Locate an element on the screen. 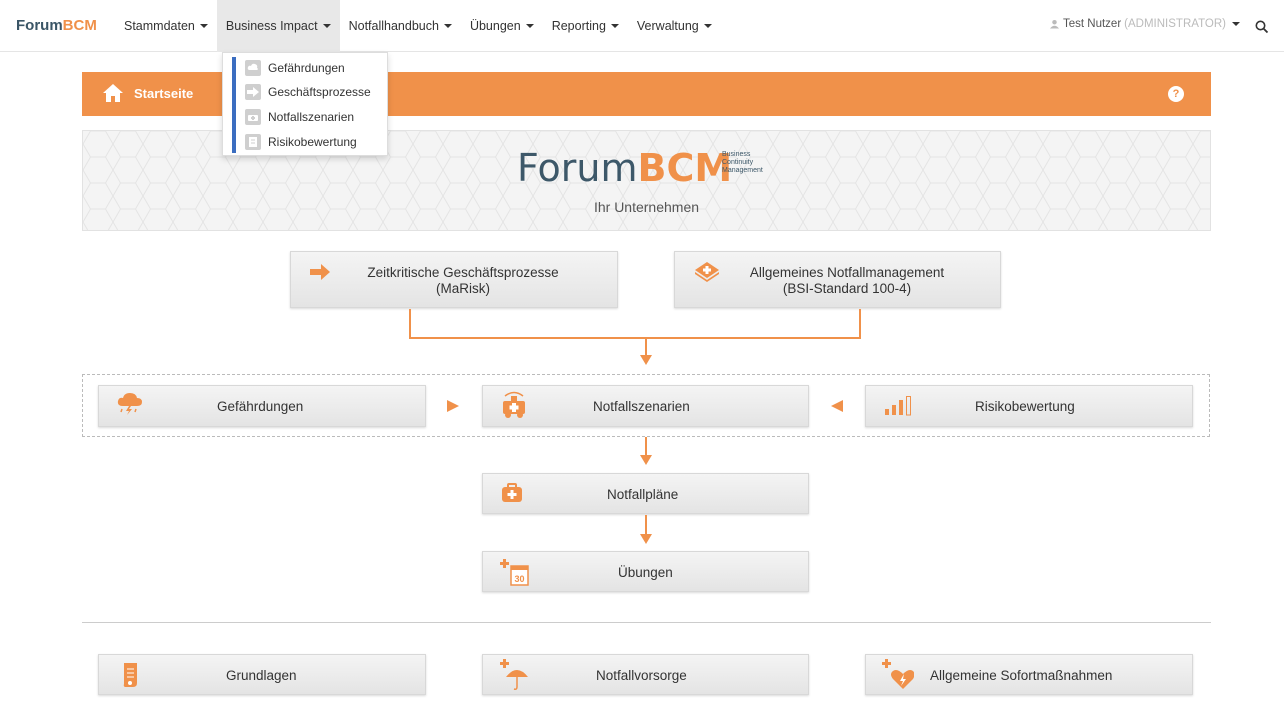  brand-logo: ForumBCM is located at coordinates (56, 25).